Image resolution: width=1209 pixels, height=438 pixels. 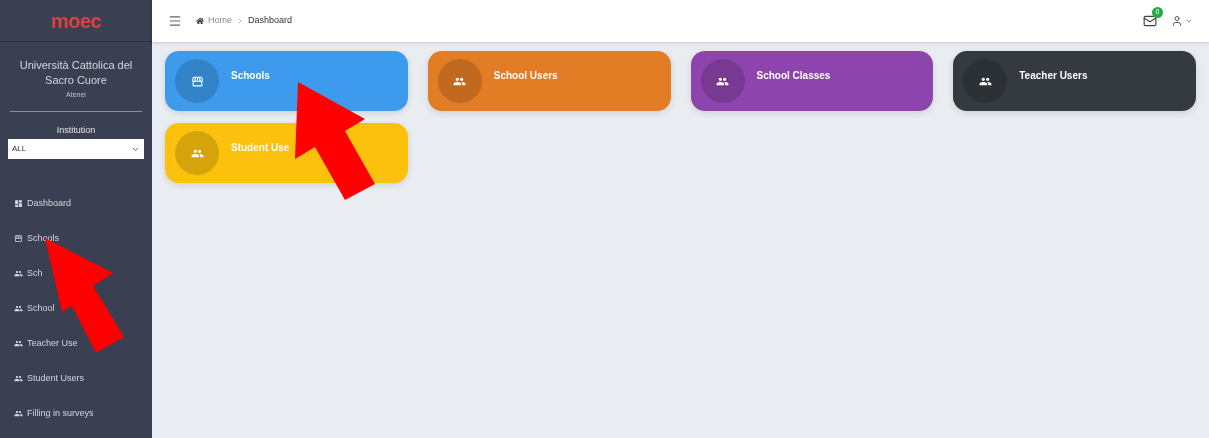 I want to click on card-title: Student Use, so click(x=260, y=148).